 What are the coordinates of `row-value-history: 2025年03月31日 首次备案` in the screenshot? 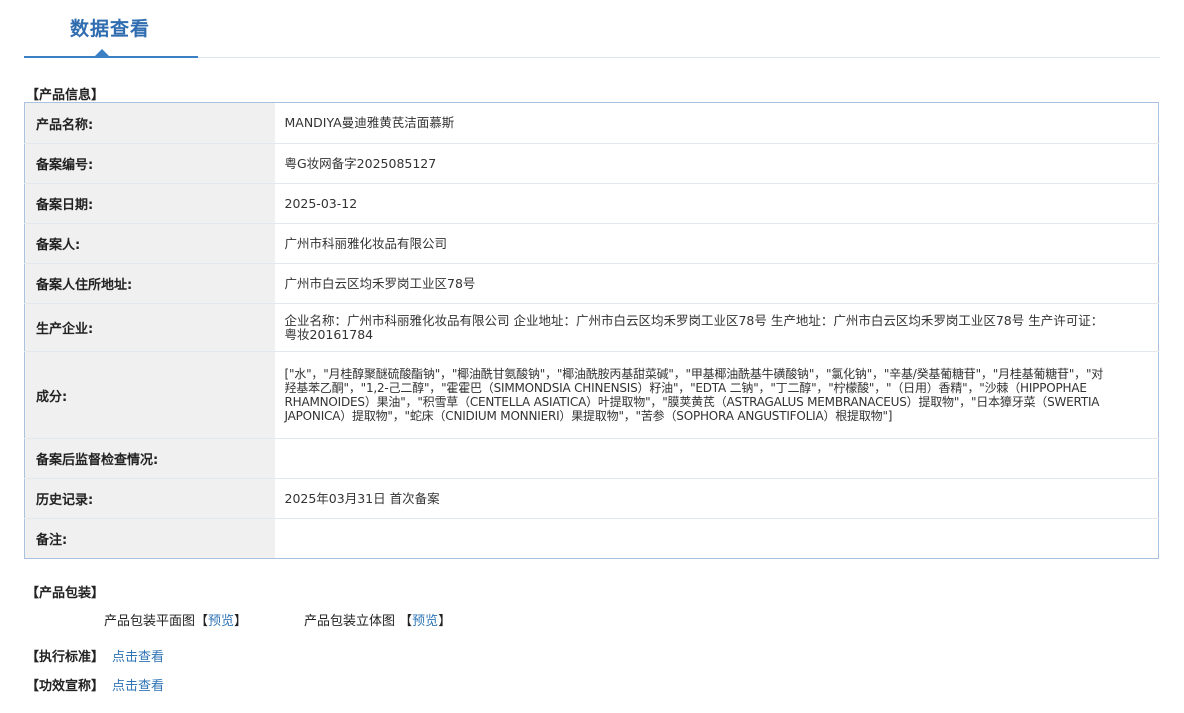 It's located at (716, 498).